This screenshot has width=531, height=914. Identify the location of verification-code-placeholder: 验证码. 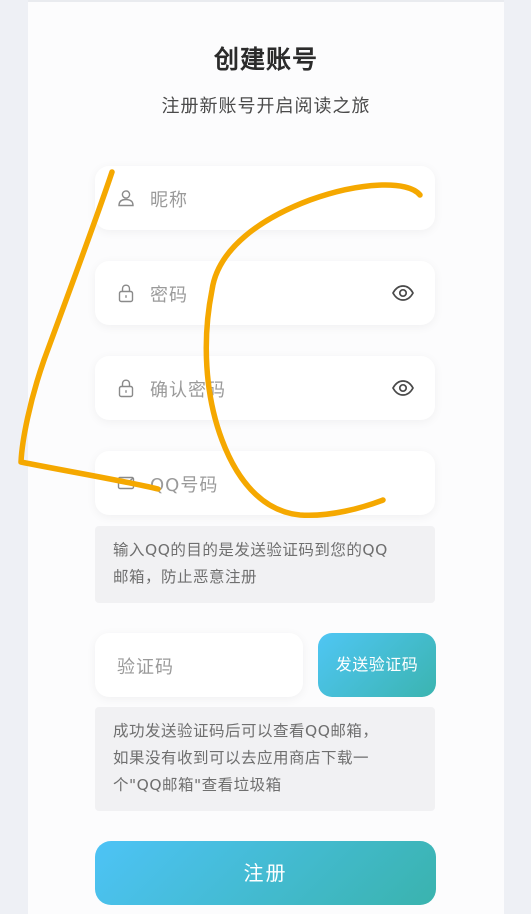
(145, 667).